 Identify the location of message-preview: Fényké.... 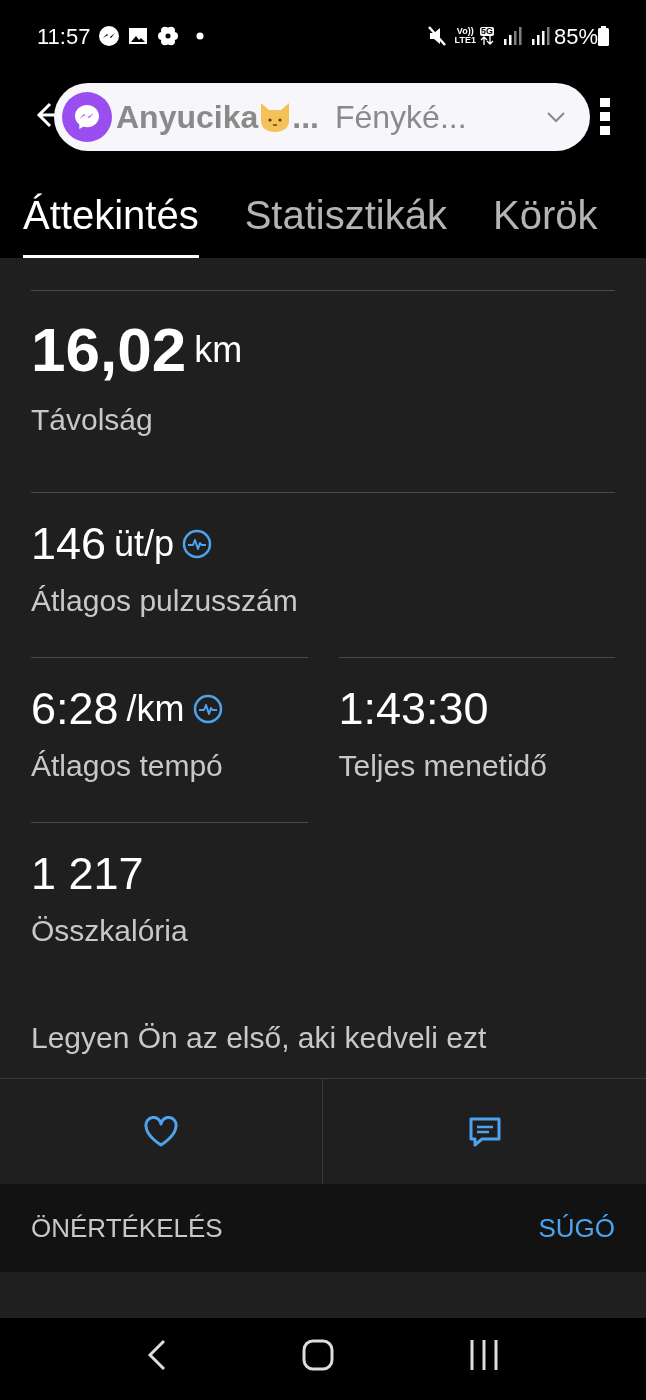
(400, 117).